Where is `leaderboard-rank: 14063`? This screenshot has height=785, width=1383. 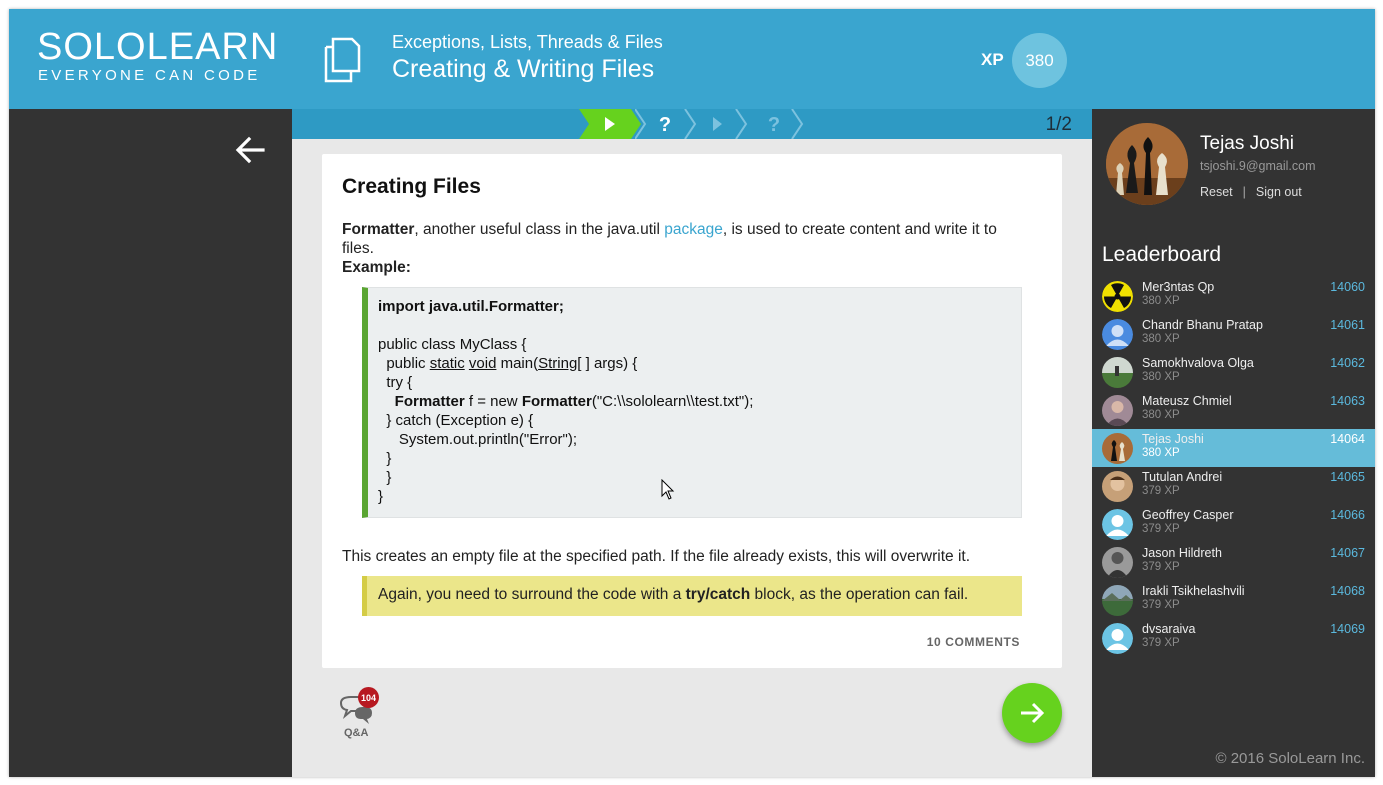 leaderboard-rank: 14063 is located at coordinates (1347, 401).